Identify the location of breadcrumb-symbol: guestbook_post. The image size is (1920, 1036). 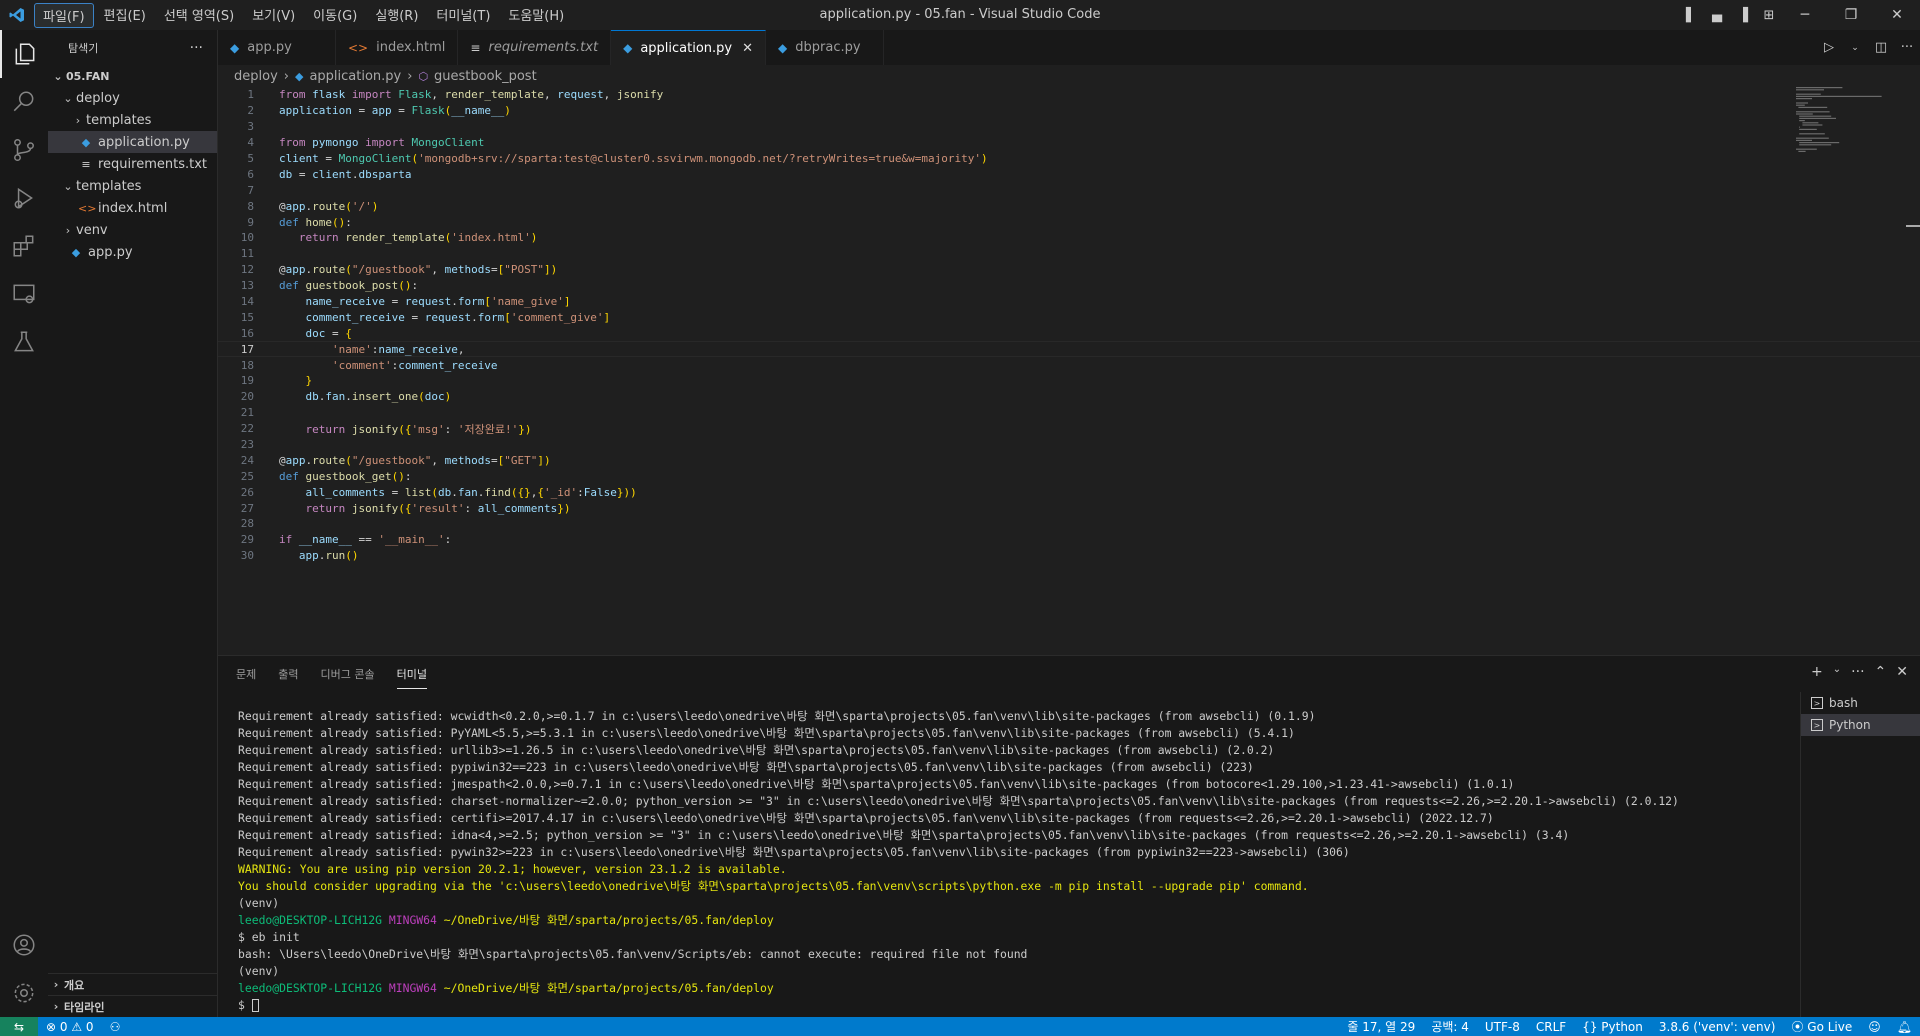
(485, 76).